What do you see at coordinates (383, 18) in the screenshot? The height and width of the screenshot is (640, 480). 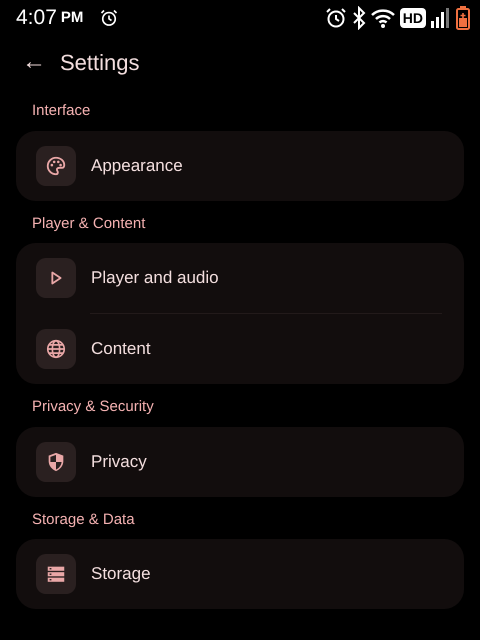 I see `wifi-icon` at bounding box center [383, 18].